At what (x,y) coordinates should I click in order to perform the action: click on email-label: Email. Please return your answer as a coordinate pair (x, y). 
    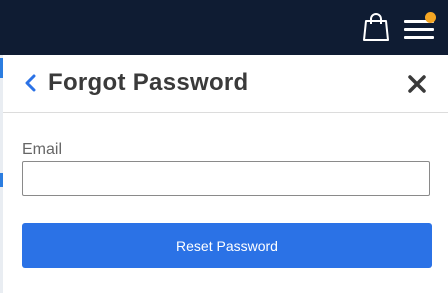
    Looking at the image, I should click on (42, 149).